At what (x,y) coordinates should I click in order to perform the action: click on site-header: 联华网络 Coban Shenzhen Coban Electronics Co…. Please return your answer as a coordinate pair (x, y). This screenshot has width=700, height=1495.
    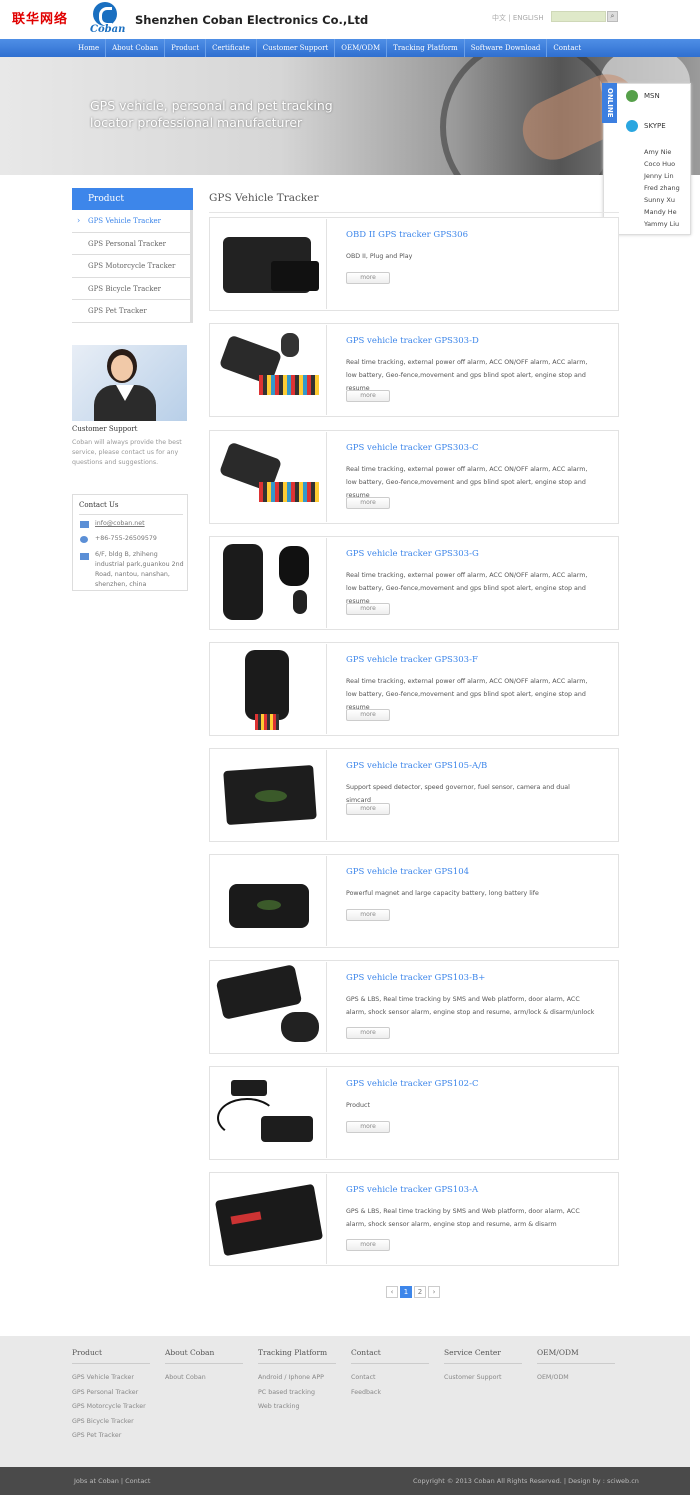
    Looking at the image, I should click on (350, 19).